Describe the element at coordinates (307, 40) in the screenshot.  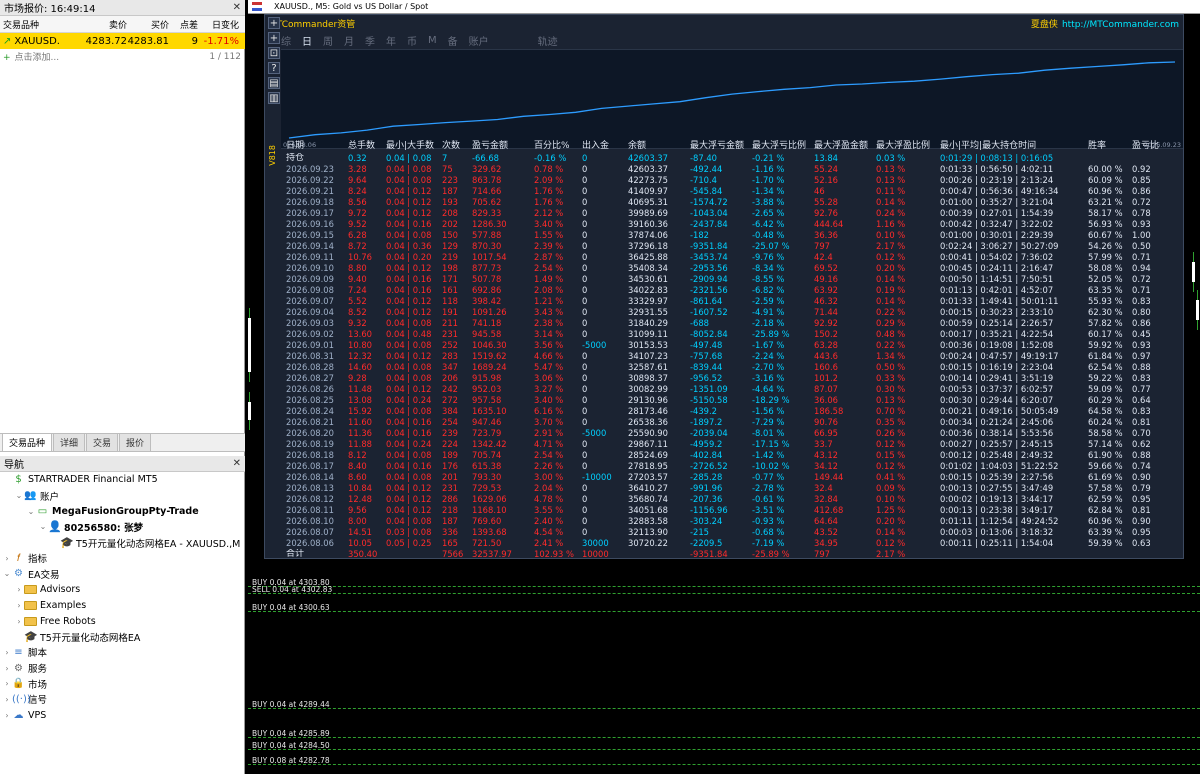
I see `ea-tab: 日` at that location.